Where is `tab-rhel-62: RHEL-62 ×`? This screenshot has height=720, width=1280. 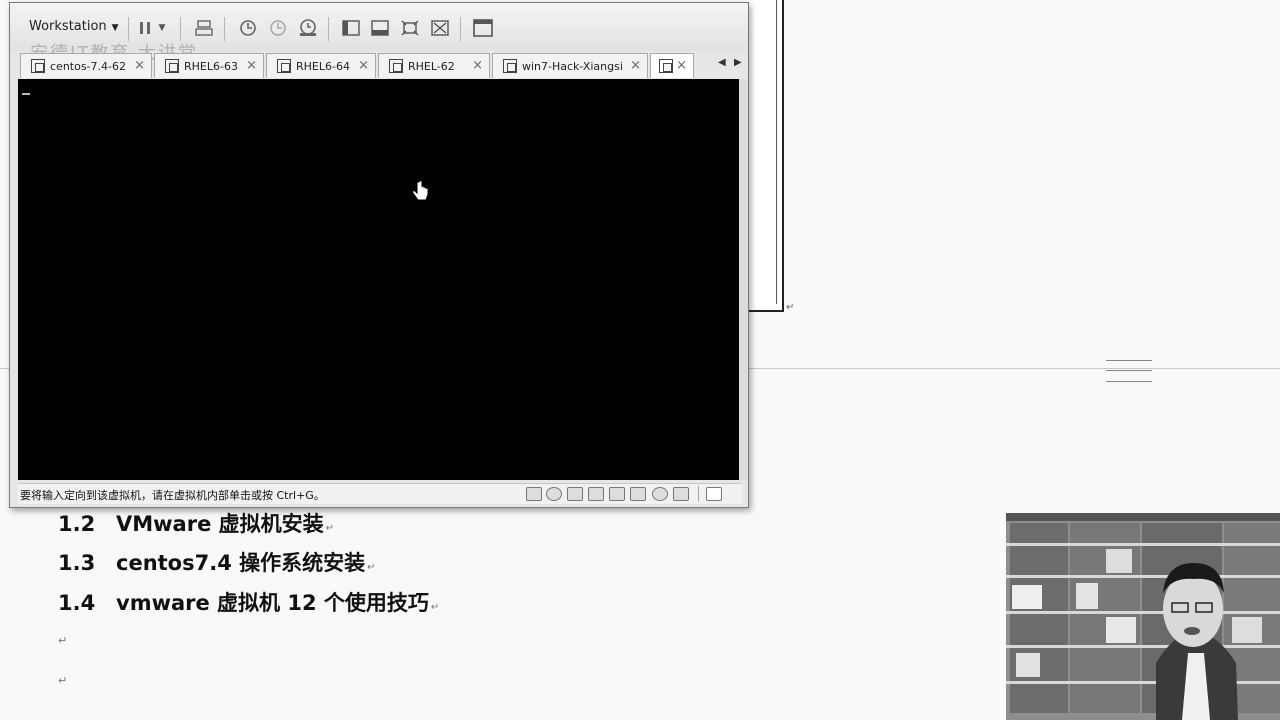
tab-rhel-62: RHEL-62 × is located at coordinates (434, 65).